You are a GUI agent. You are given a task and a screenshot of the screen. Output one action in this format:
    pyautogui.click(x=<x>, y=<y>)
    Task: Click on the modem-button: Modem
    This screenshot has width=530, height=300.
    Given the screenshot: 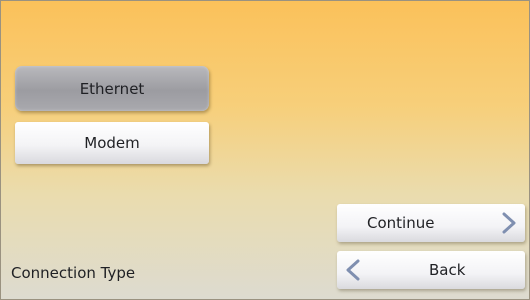 What is the action you would take?
    pyautogui.click(x=112, y=143)
    